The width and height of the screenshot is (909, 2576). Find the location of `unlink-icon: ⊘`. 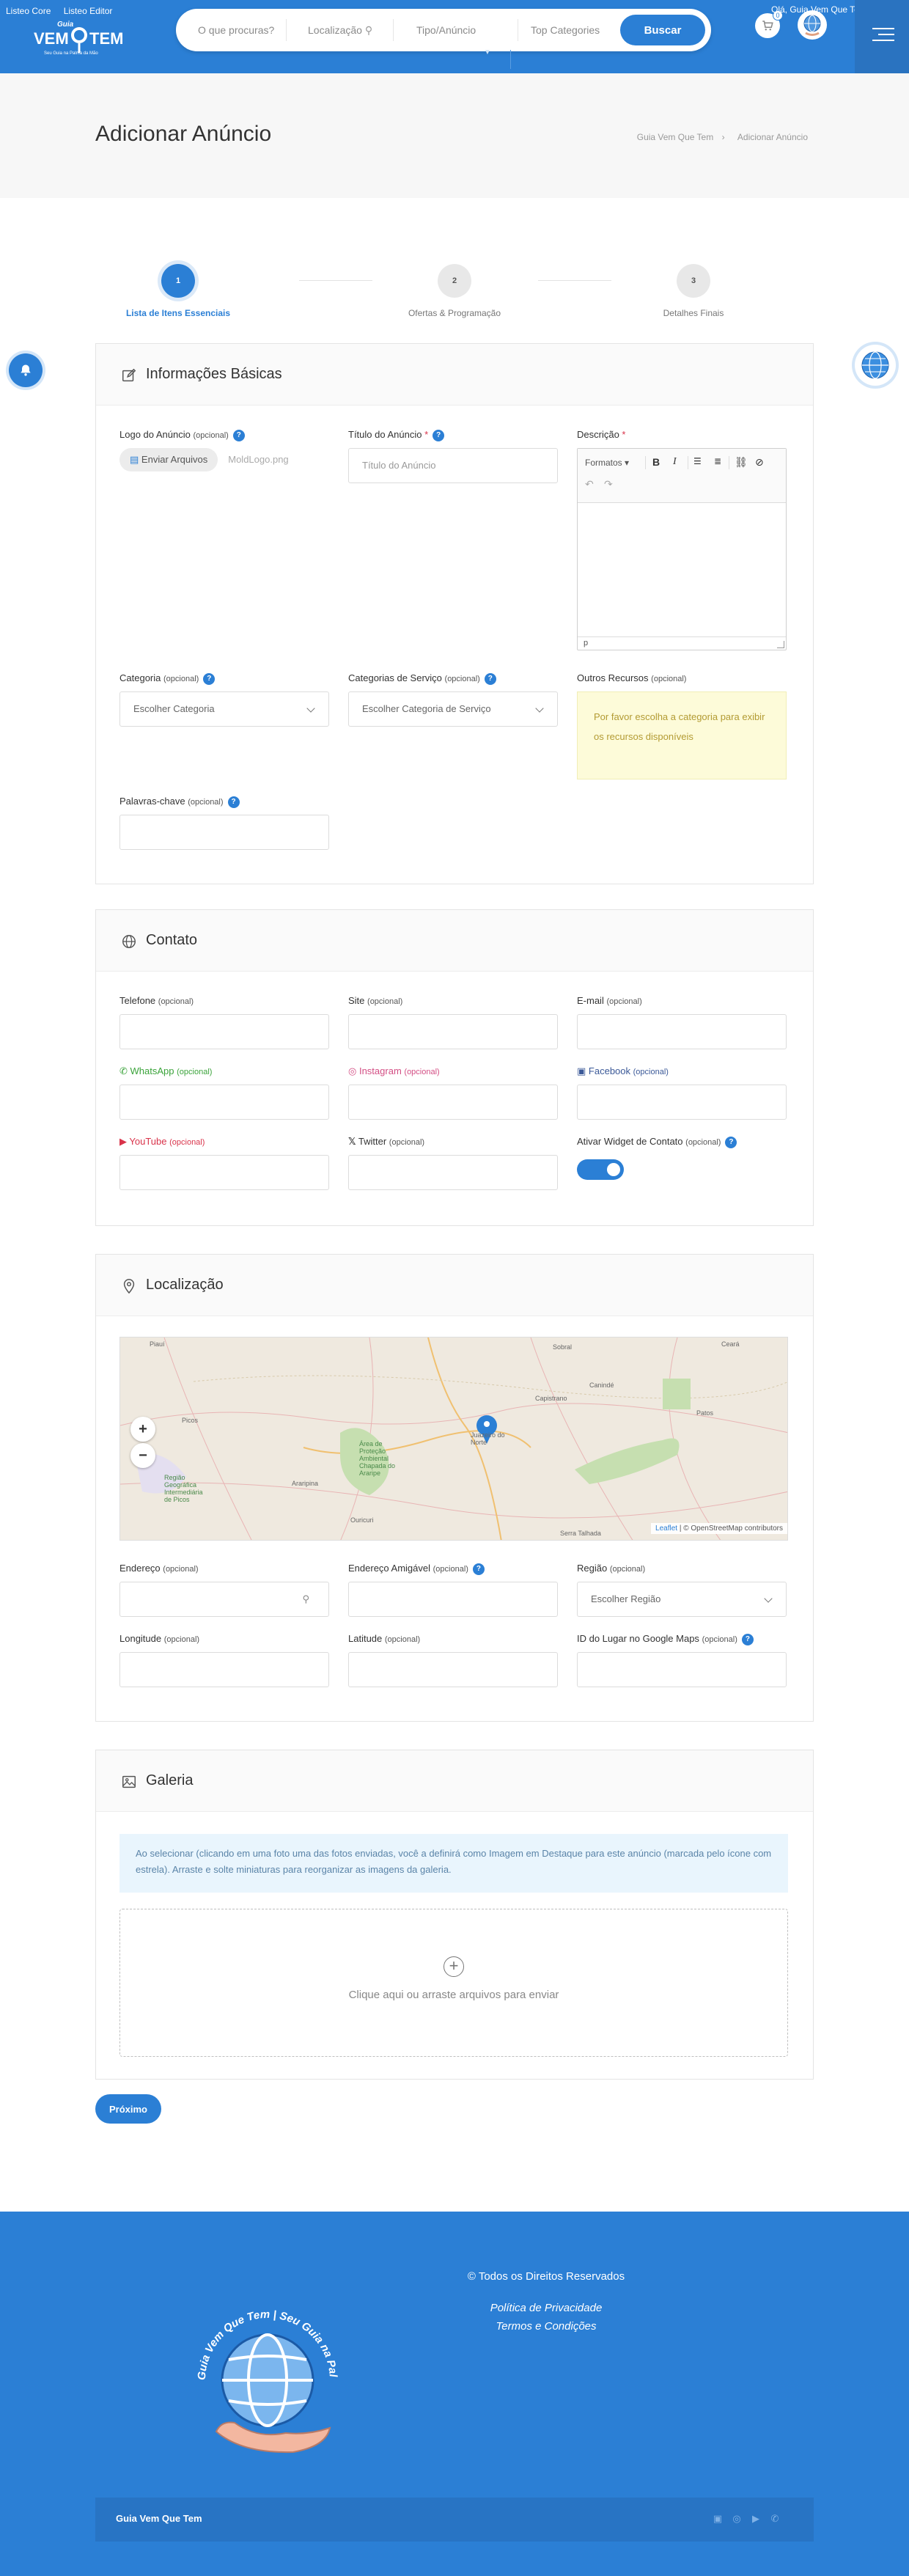

unlink-icon: ⊘ is located at coordinates (759, 463).